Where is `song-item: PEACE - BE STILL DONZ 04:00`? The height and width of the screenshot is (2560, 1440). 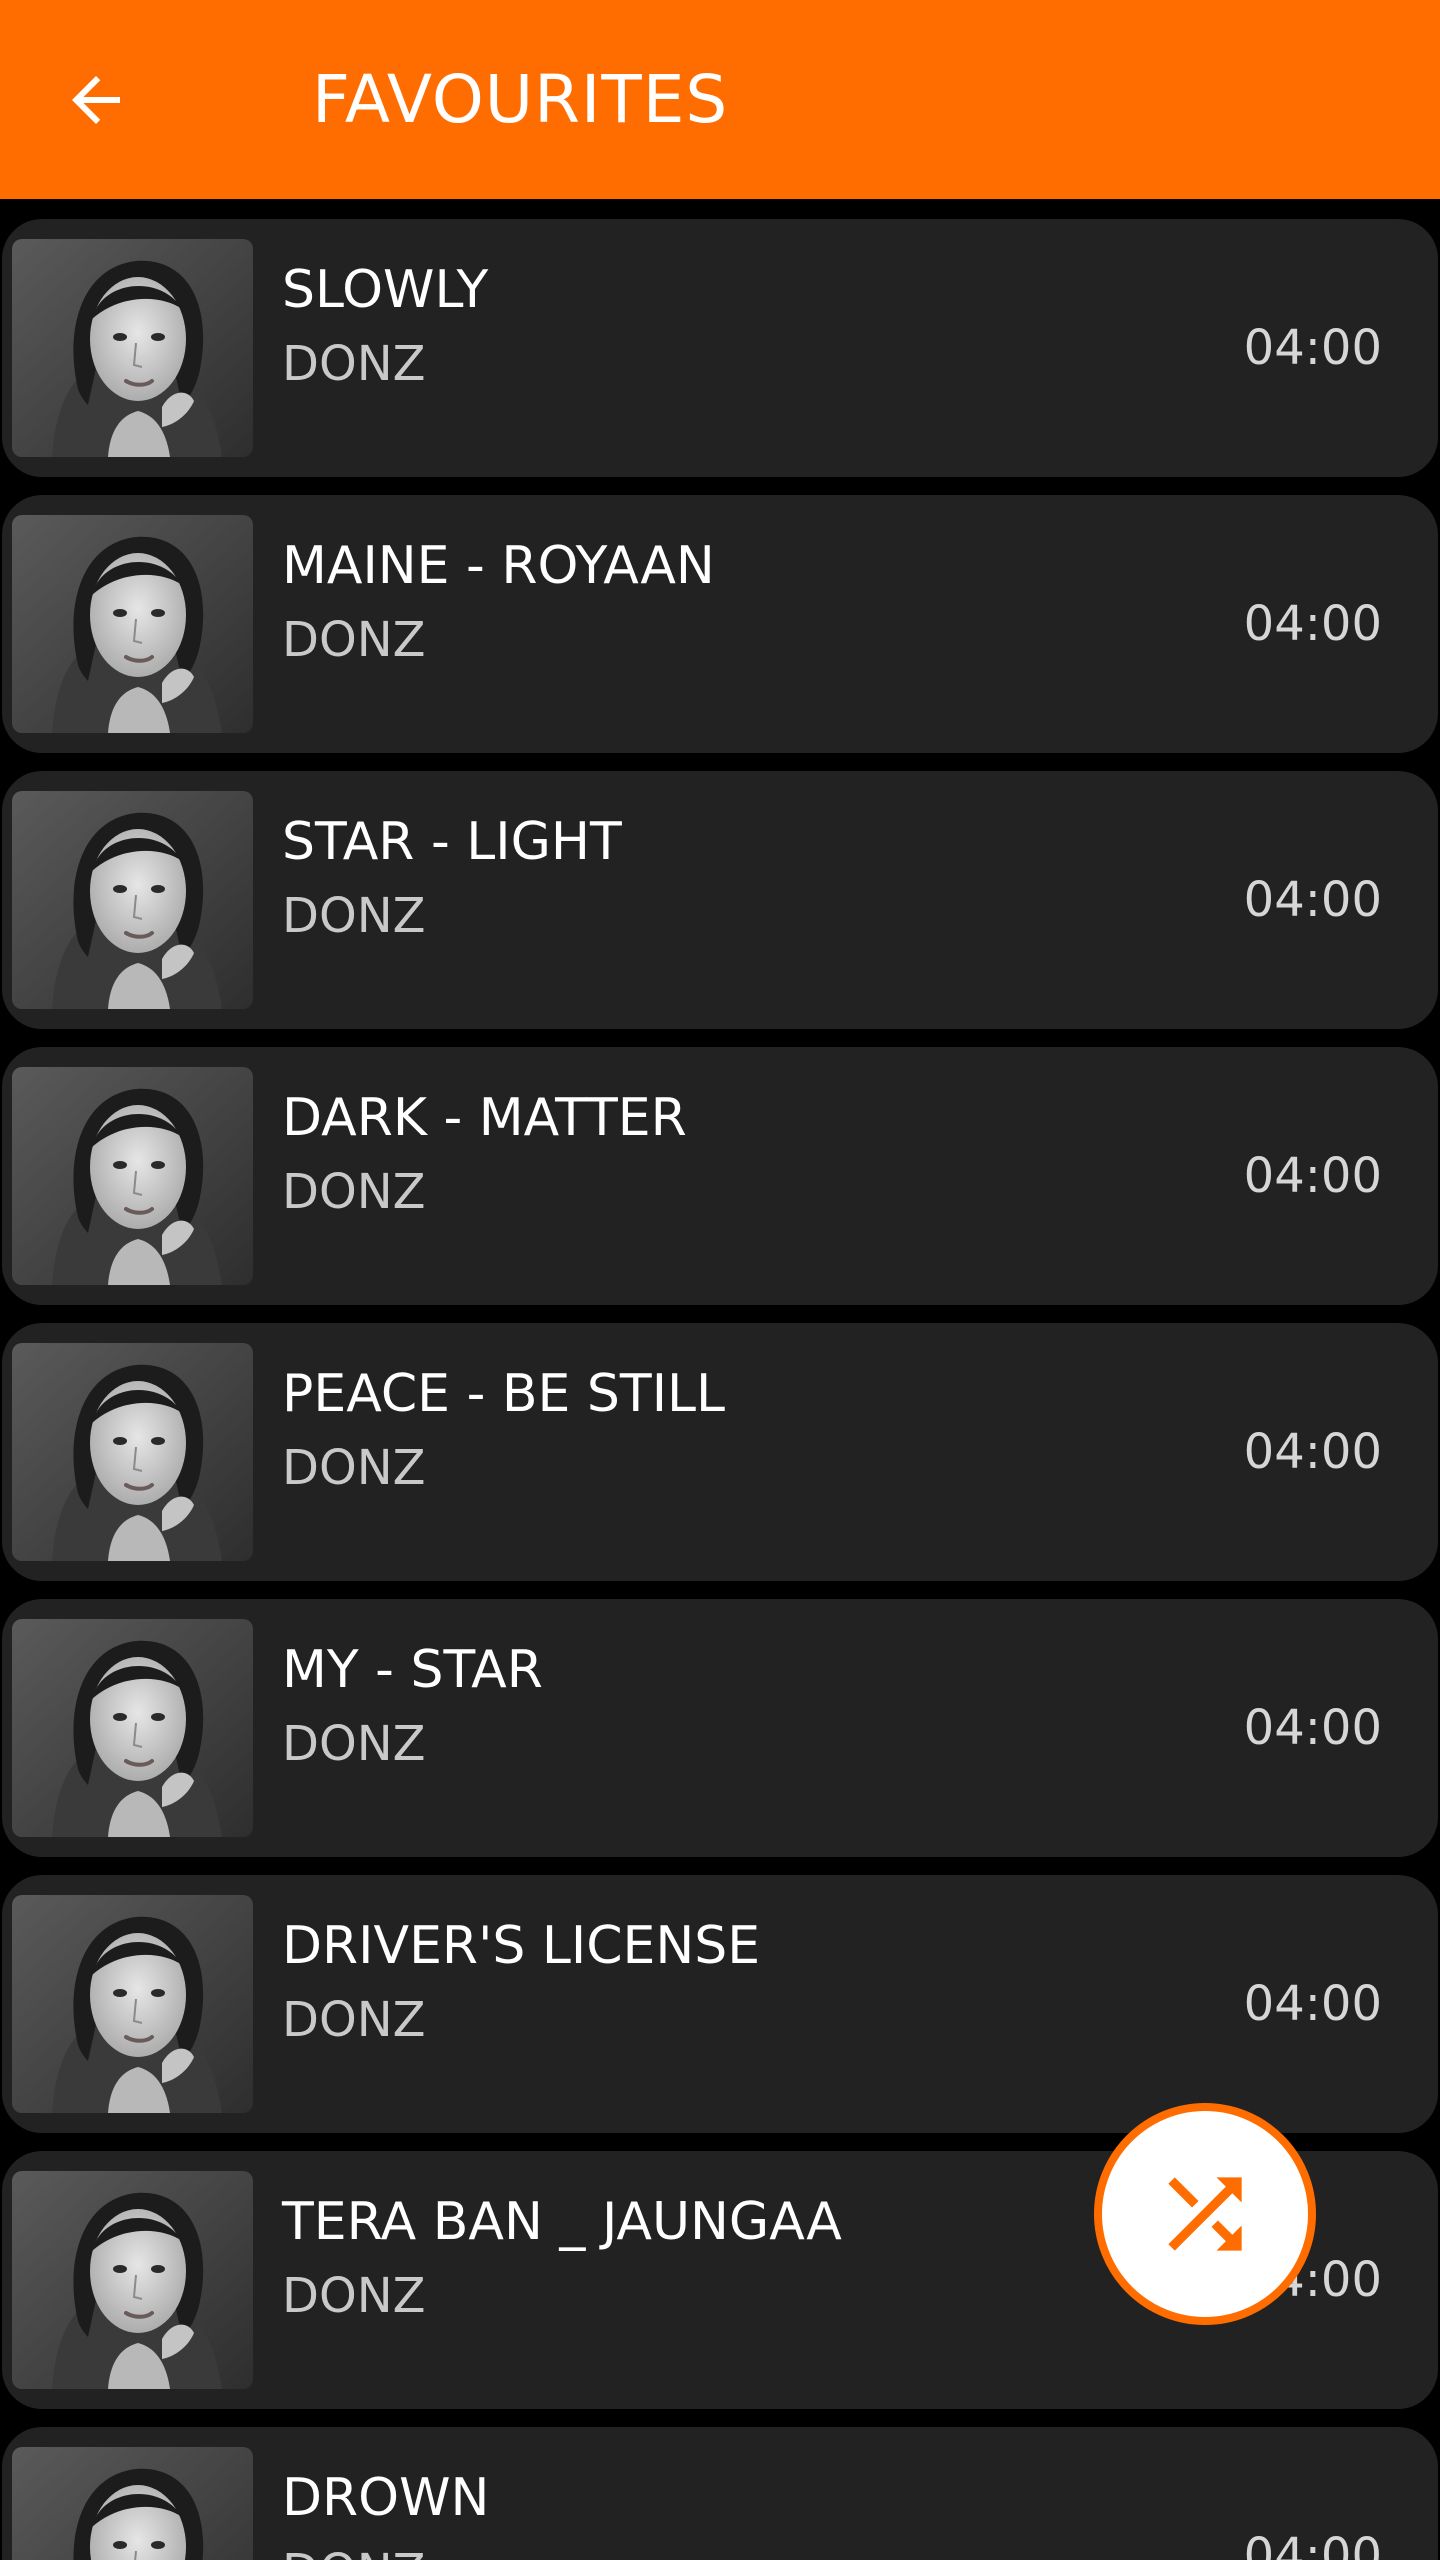
song-item: PEACE - BE STILL DONZ 04:00 is located at coordinates (720, 1452).